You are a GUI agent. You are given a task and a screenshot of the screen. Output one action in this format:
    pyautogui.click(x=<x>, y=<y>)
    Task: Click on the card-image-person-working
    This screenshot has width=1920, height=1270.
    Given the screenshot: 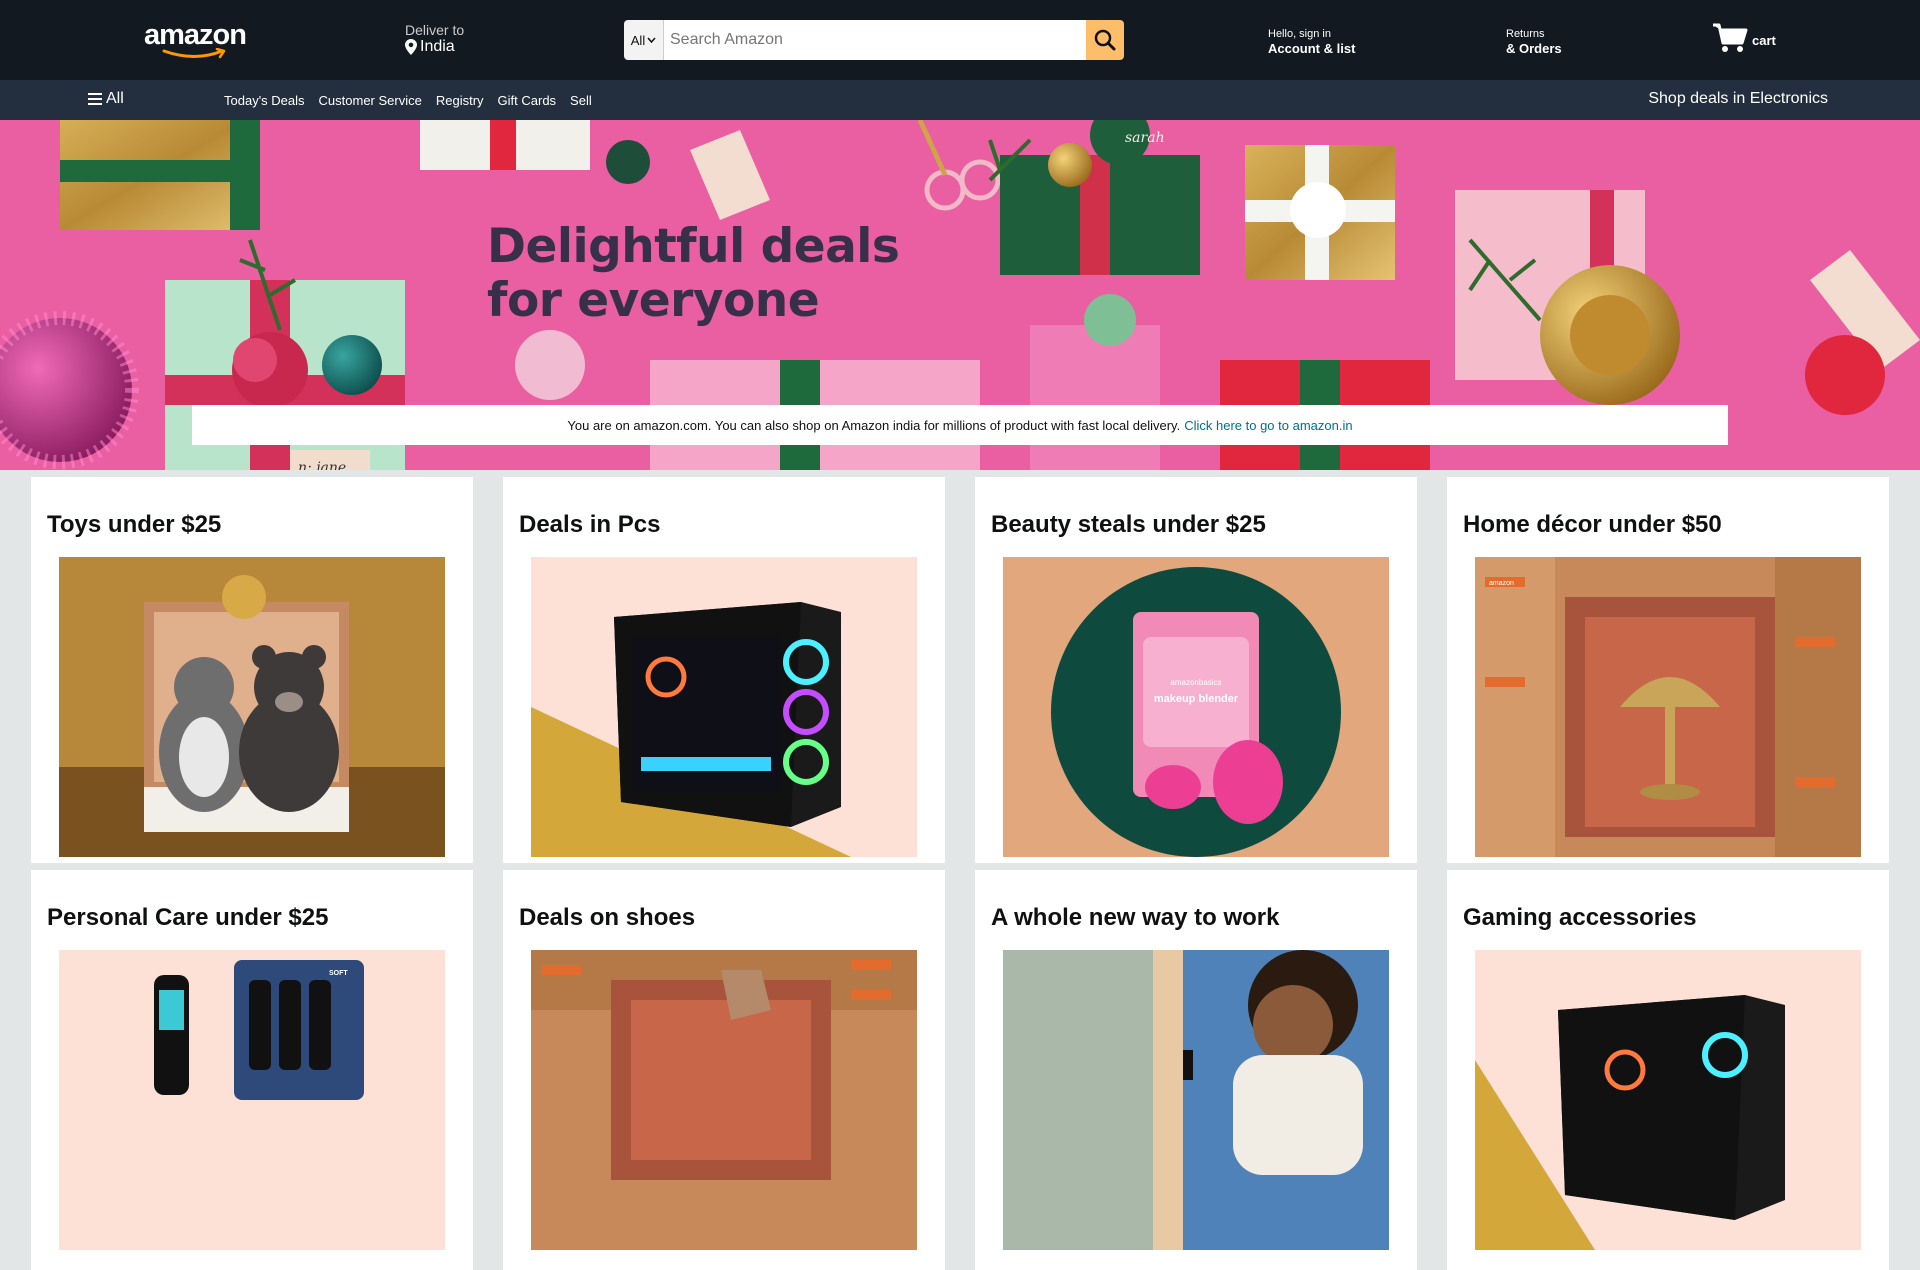 What is the action you would take?
    pyautogui.click(x=1196, y=1100)
    